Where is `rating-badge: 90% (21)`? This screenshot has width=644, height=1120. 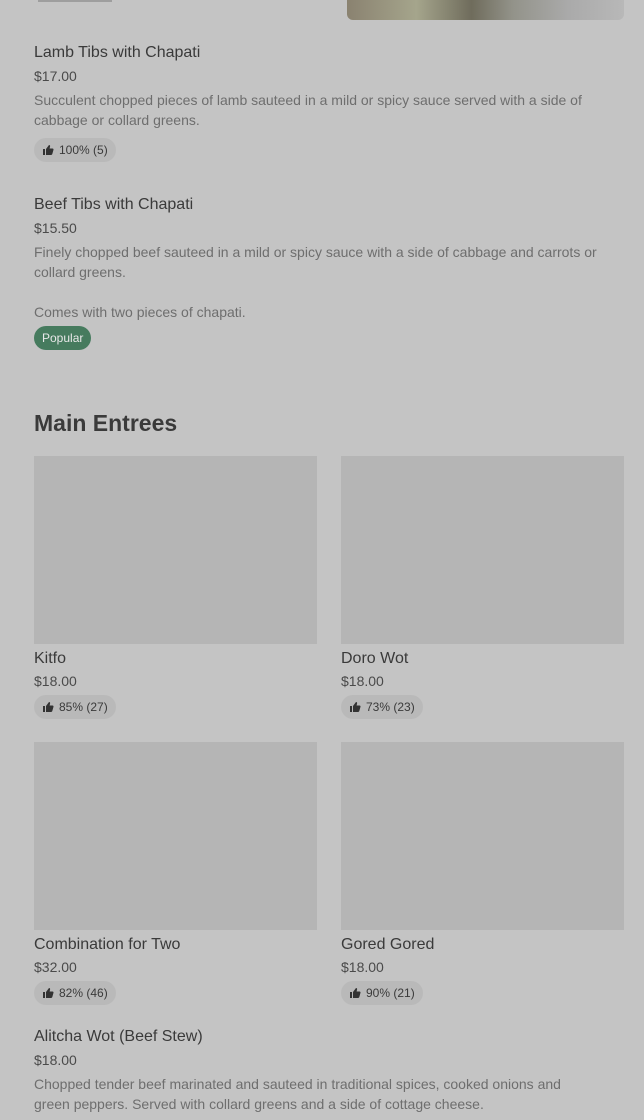 rating-badge: 90% (21) is located at coordinates (382, 993).